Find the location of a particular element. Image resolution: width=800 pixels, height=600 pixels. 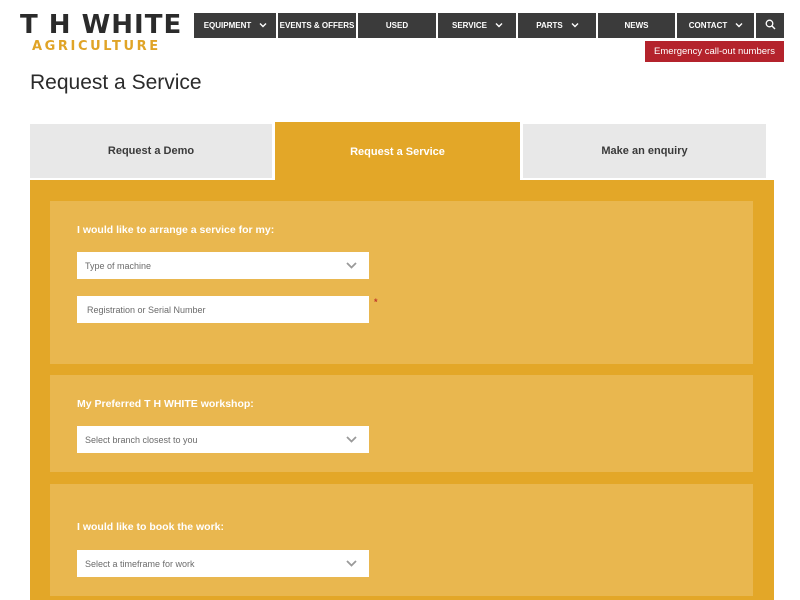

required-marker: * is located at coordinates (376, 302).